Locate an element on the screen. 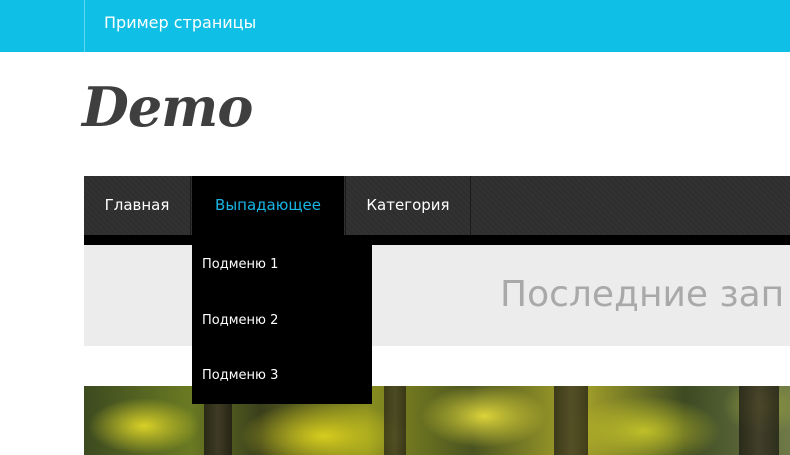 This screenshot has width=790, height=455. nav-item-dropdown: Выпадающее is located at coordinates (268, 210).